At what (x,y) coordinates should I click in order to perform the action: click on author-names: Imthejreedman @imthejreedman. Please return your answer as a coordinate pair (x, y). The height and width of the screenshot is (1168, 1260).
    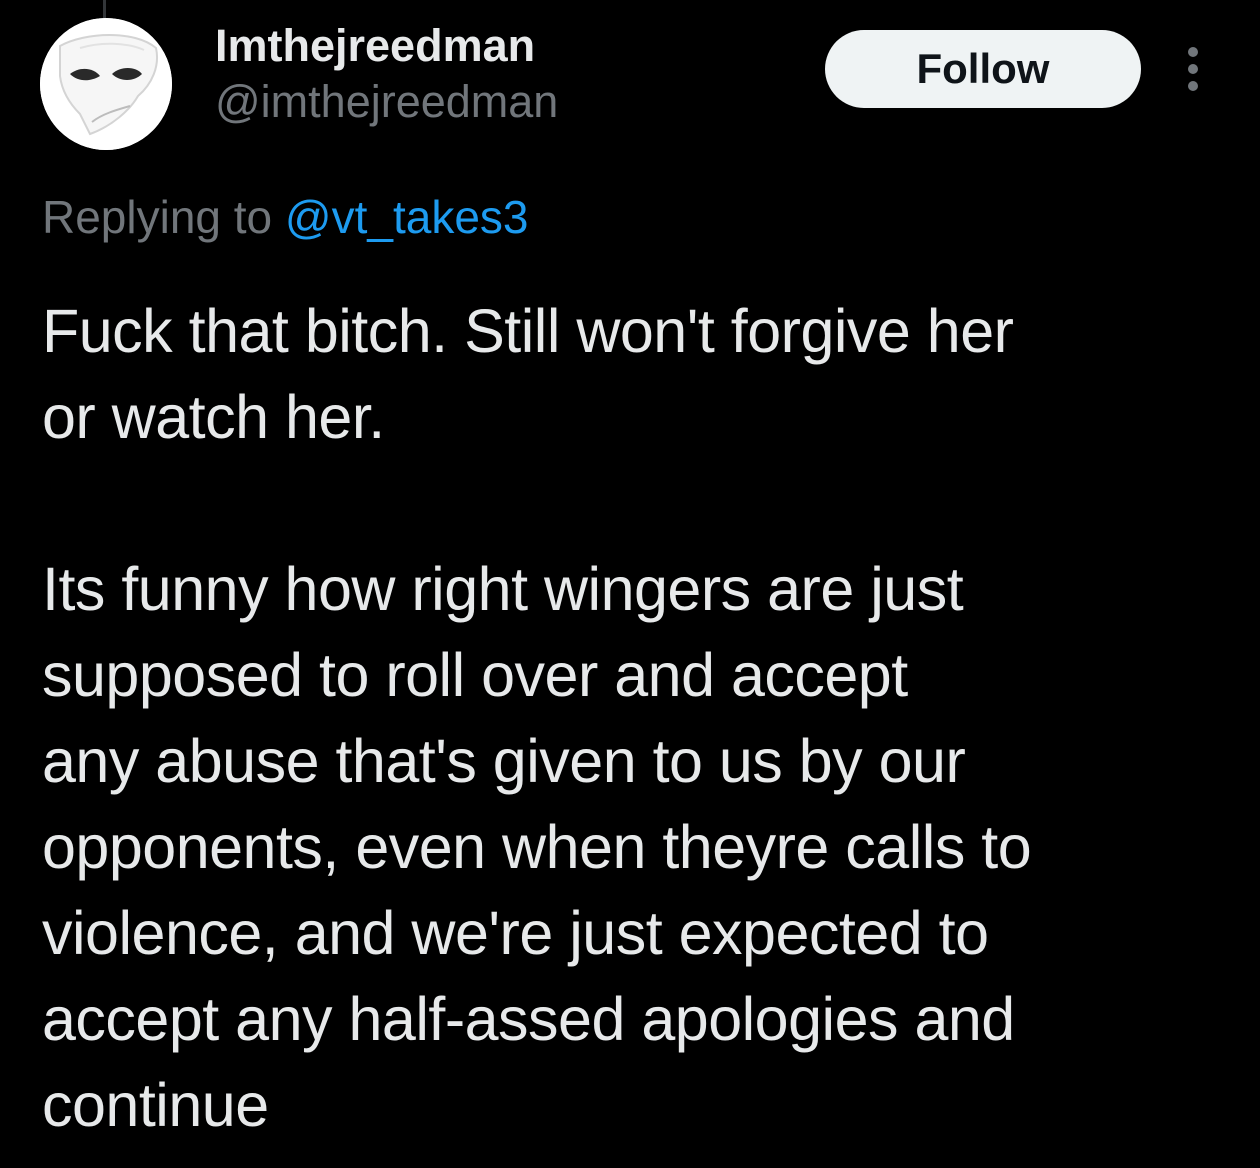
    Looking at the image, I should click on (386, 74).